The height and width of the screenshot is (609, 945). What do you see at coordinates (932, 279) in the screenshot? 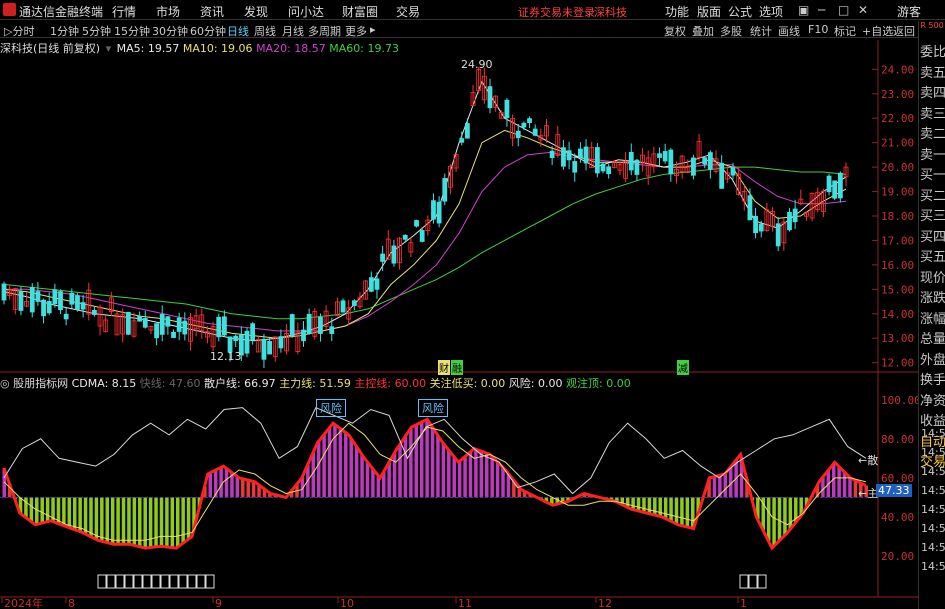
I see `side-label: 现价` at bounding box center [932, 279].